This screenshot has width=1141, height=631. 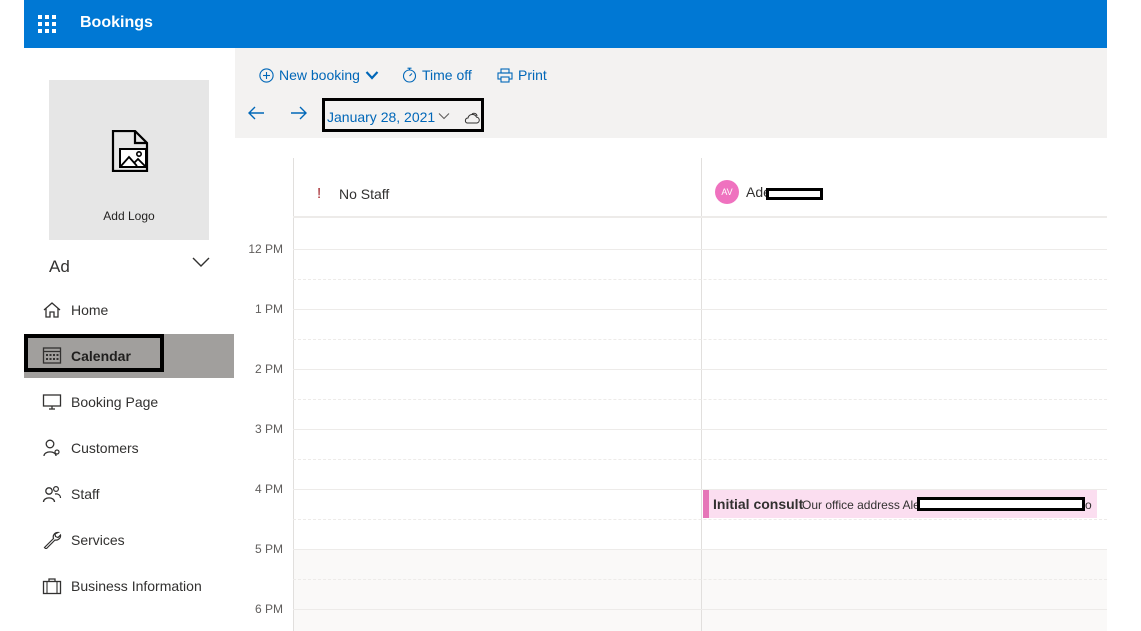 I want to click on event-title: Initial consult, so click(x=758, y=504).